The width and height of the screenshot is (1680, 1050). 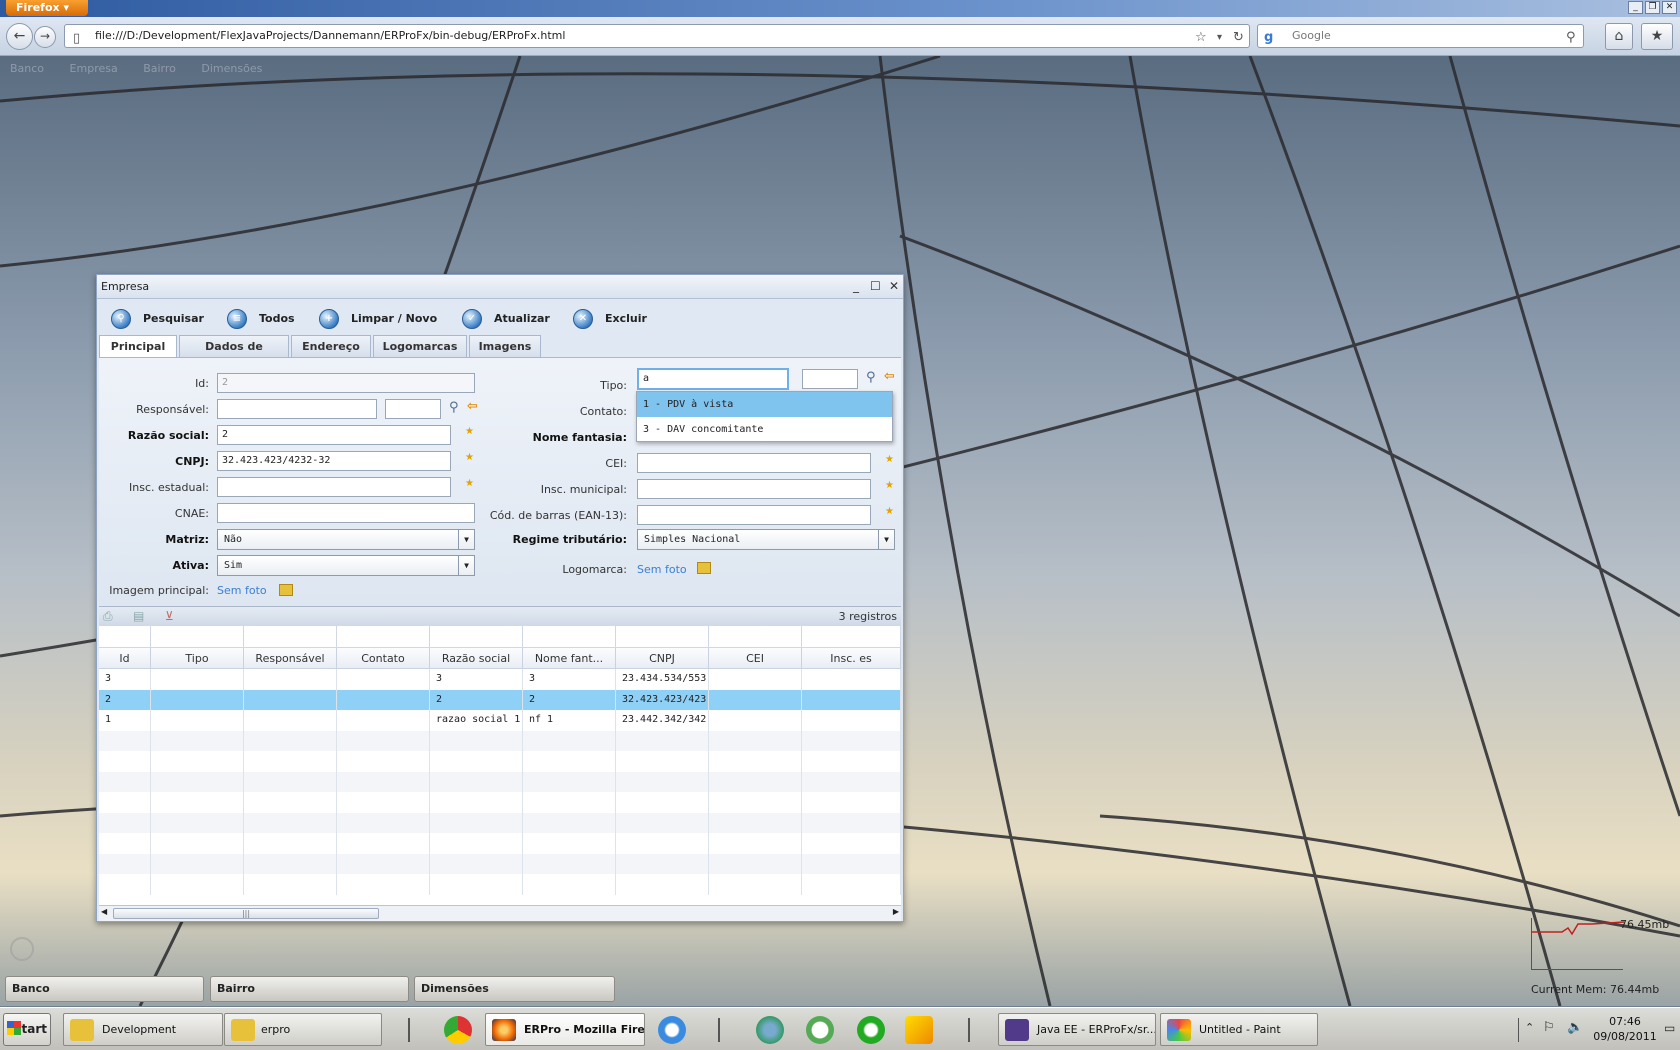 I want to click on winamp-icon, so click(x=919, y=1030).